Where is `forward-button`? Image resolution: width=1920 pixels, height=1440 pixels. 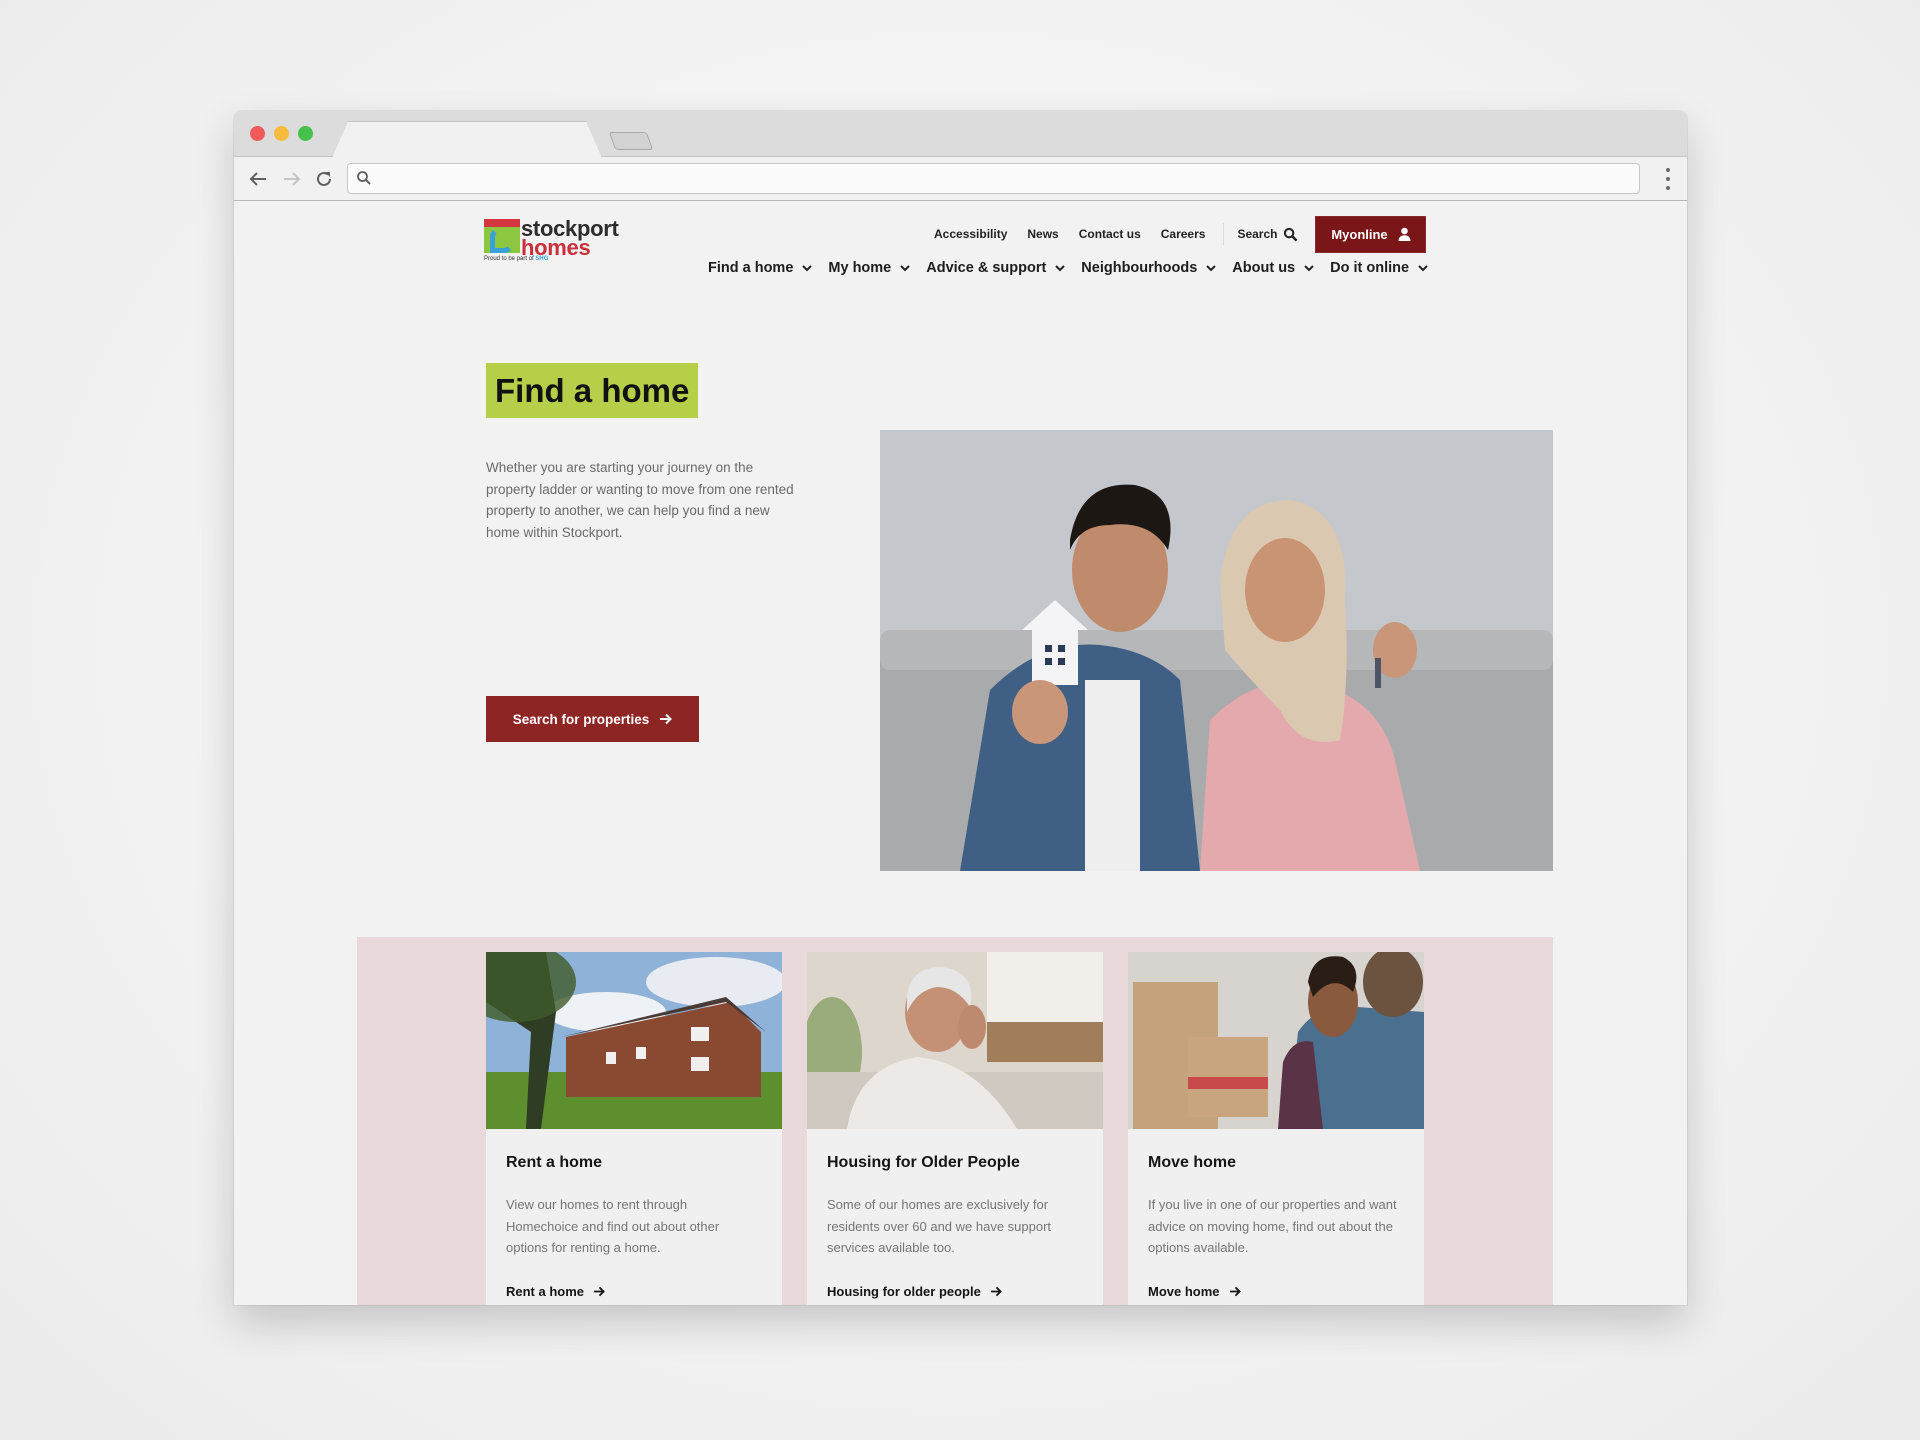
forward-button is located at coordinates (292, 179).